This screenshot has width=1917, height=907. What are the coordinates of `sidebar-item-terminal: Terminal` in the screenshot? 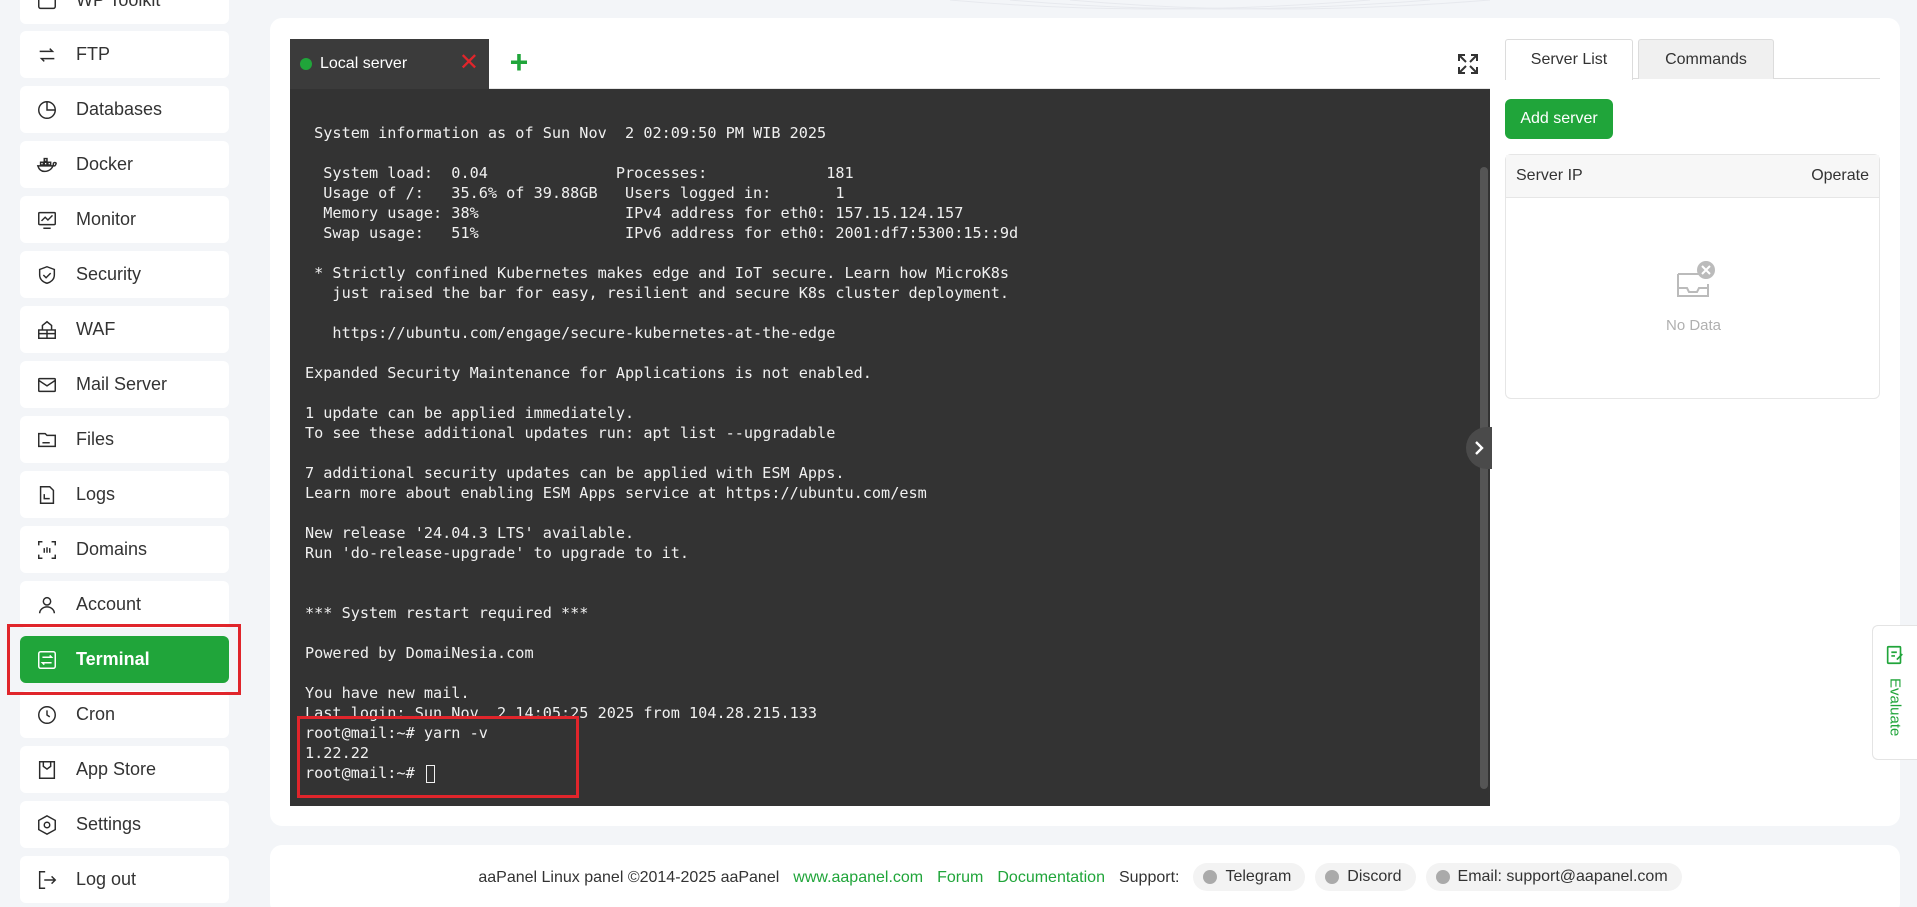 It's located at (124, 659).